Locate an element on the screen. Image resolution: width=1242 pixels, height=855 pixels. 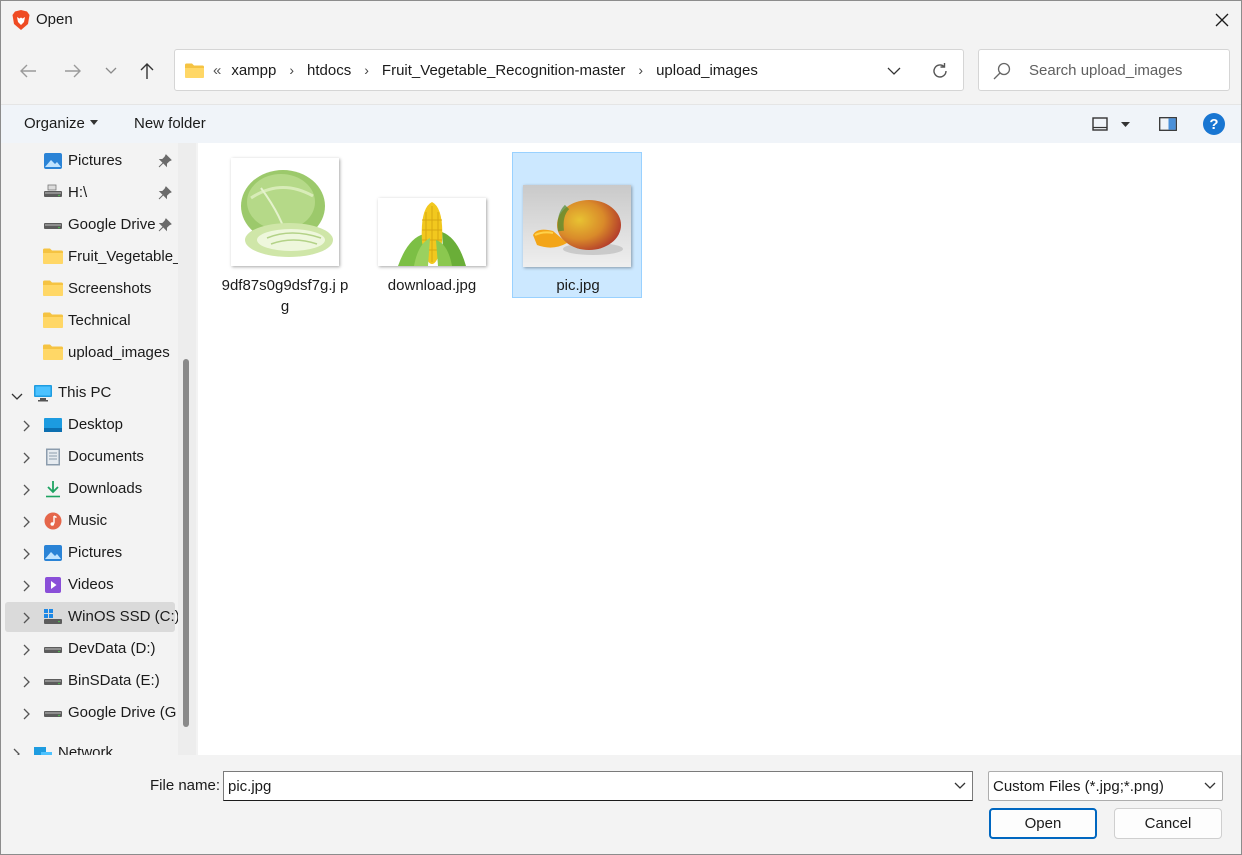
sidebar-item-label: Pictures is located at coordinates (95, 160).